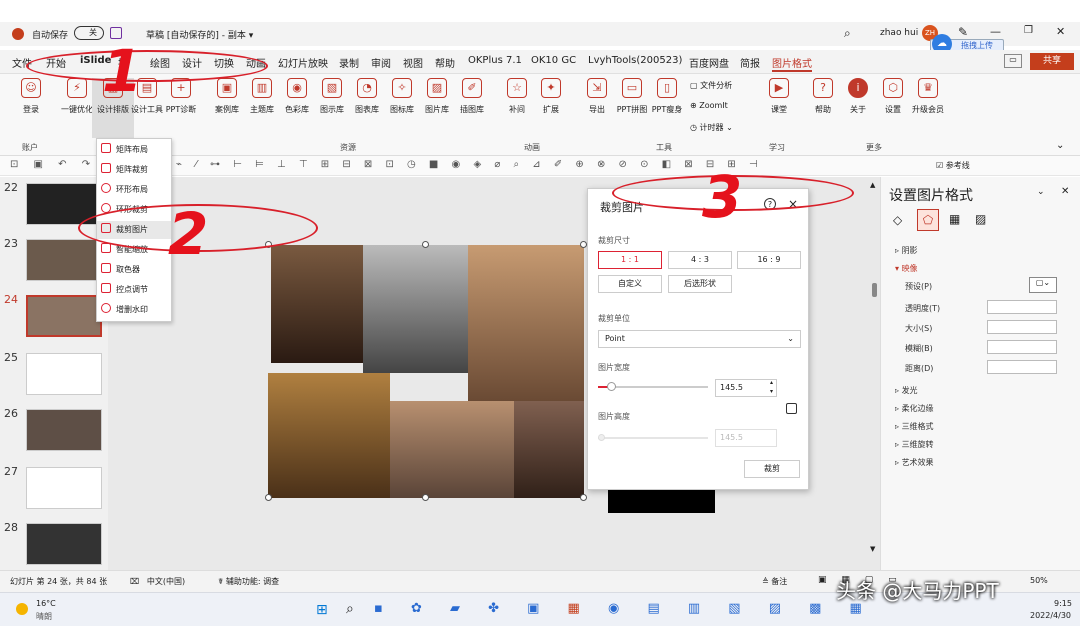 The width and height of the screenshot is (1080, 626). What do you see at coordinates (350, 609) in the screenshot?
I see `taskbar-search-icon: ⌕` at bounding box center [350, 609].